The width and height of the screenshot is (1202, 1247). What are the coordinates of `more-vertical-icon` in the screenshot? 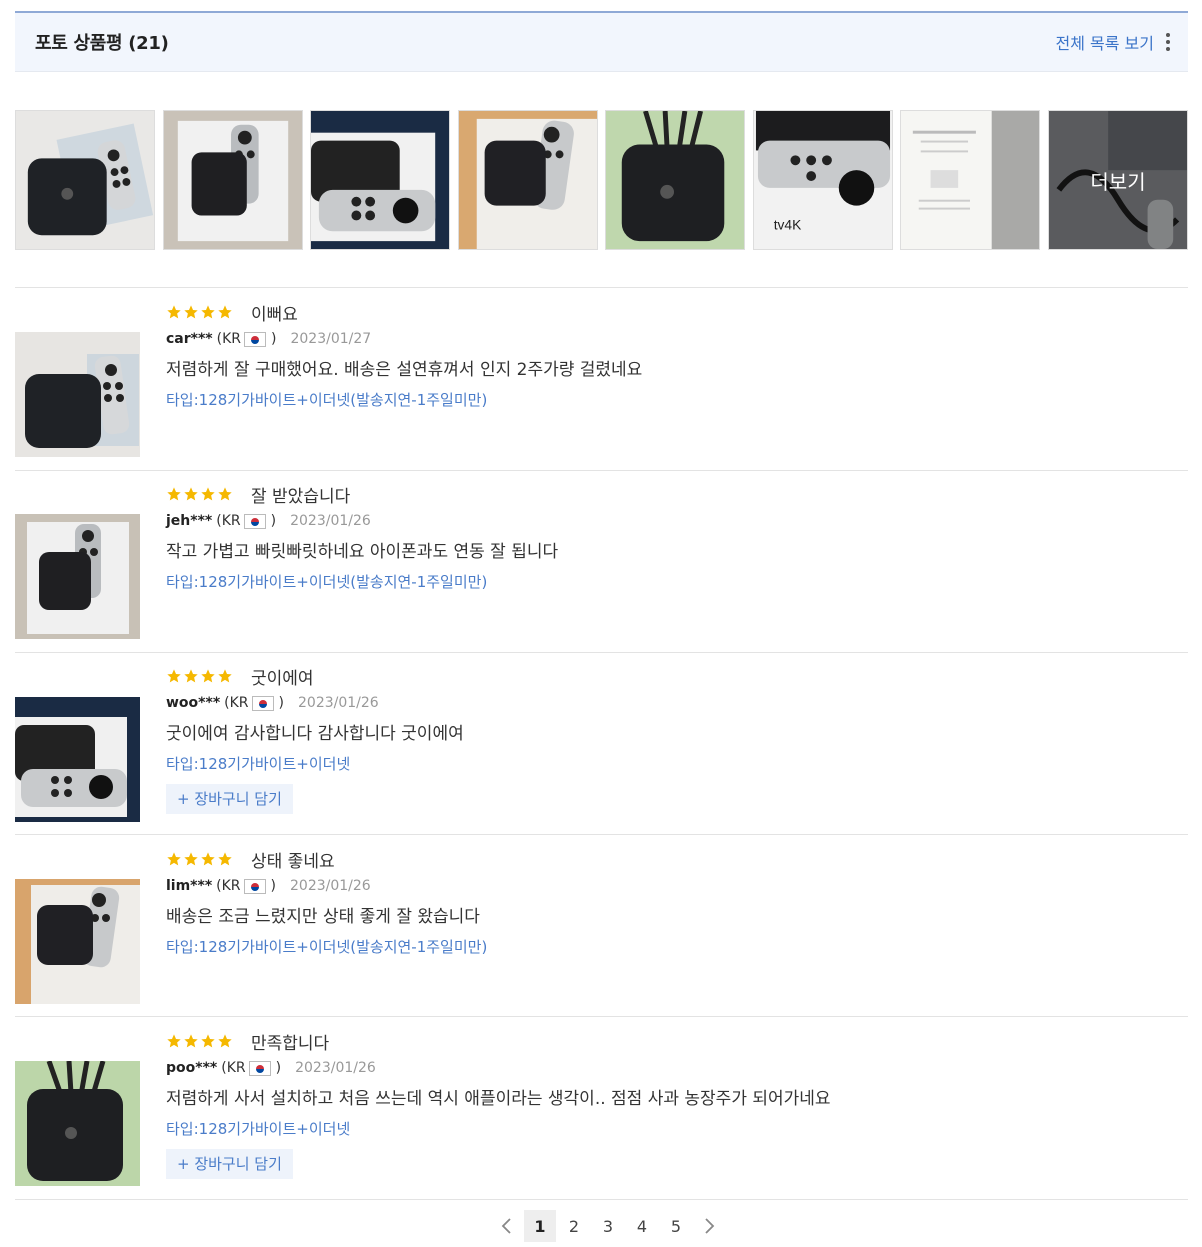 It's located at (1168, 42).